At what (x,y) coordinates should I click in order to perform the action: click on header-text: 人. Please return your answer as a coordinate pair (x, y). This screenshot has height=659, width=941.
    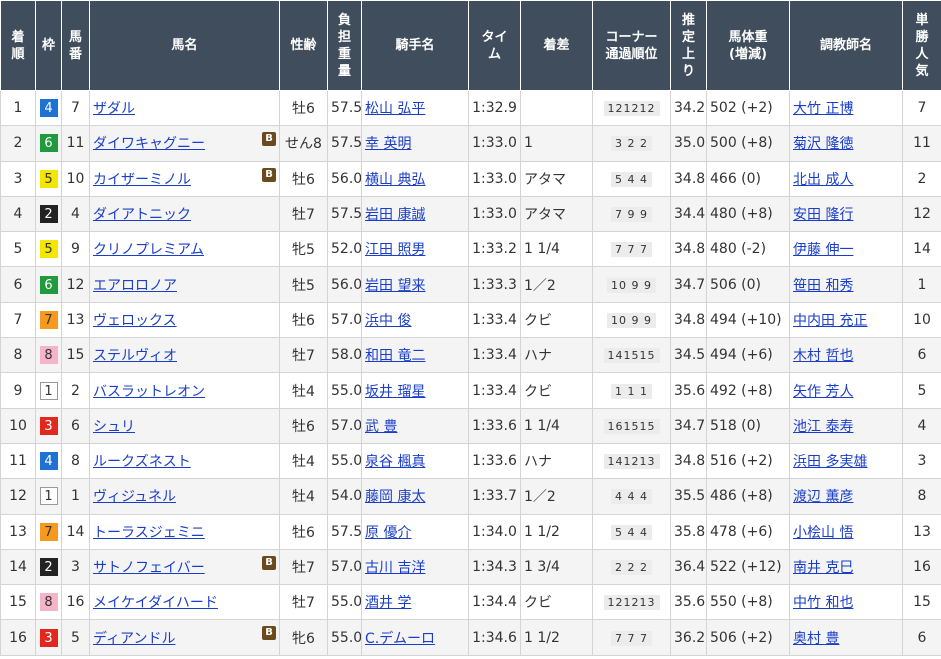
    Looking at the image, I should click on (922, 54).